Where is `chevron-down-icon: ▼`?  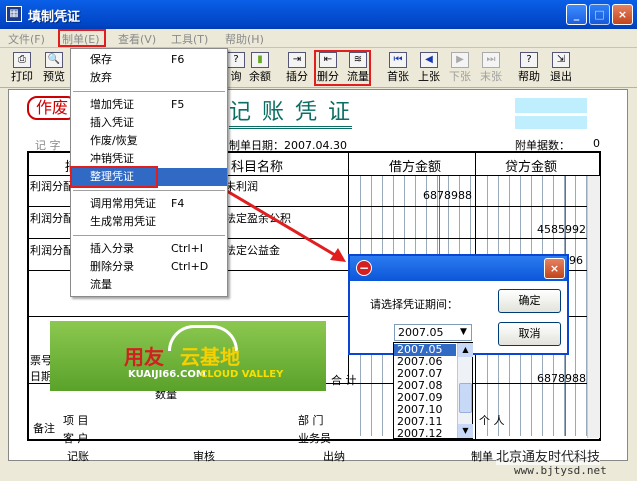 chevron-down-icon: ▼ is located at coordinates (463, 332).